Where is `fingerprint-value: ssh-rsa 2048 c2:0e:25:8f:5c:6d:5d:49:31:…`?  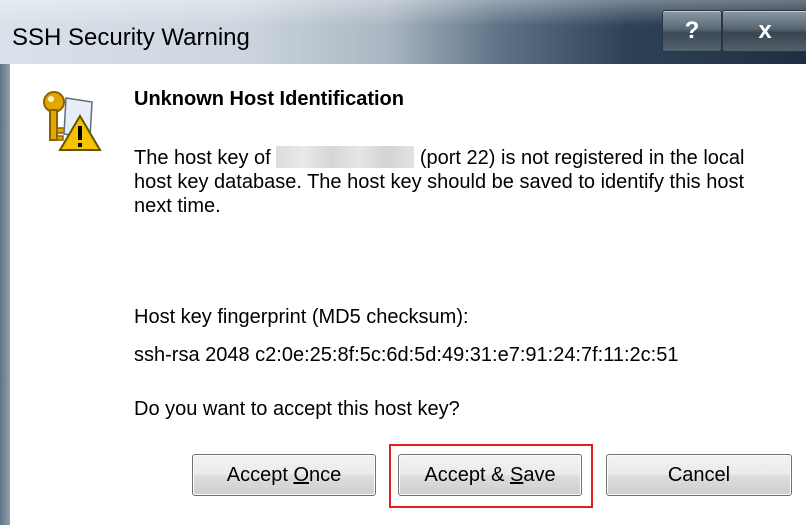
fingerprint-value: ssh-rsa 2048 c2:0e:25:8f:5c:6d:5d:49:31:… is located at coordinates (406, 355).